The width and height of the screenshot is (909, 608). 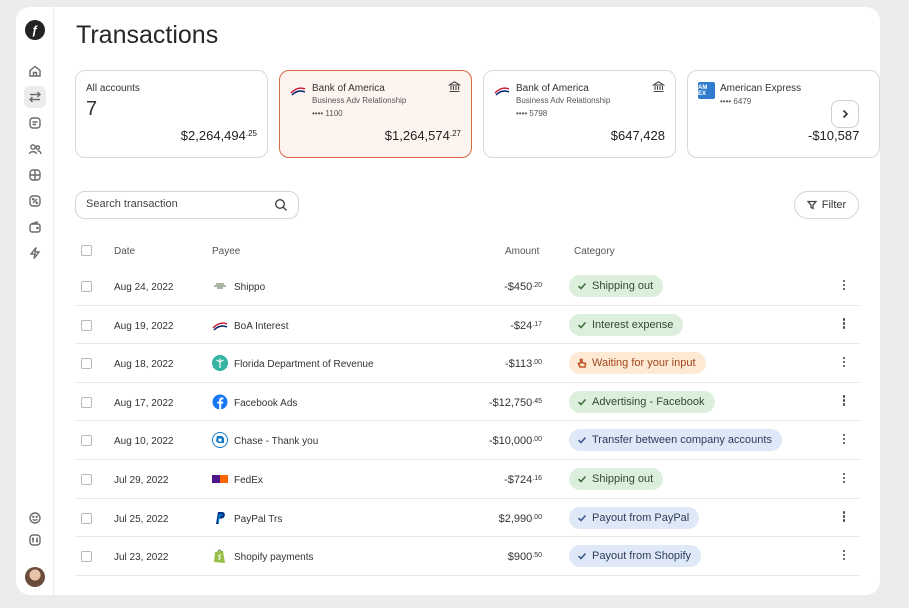 What do you see at coordinates (250, 287) in the screenshot?
I see `row-payee: Shippo` at bounding box center [250, 287].